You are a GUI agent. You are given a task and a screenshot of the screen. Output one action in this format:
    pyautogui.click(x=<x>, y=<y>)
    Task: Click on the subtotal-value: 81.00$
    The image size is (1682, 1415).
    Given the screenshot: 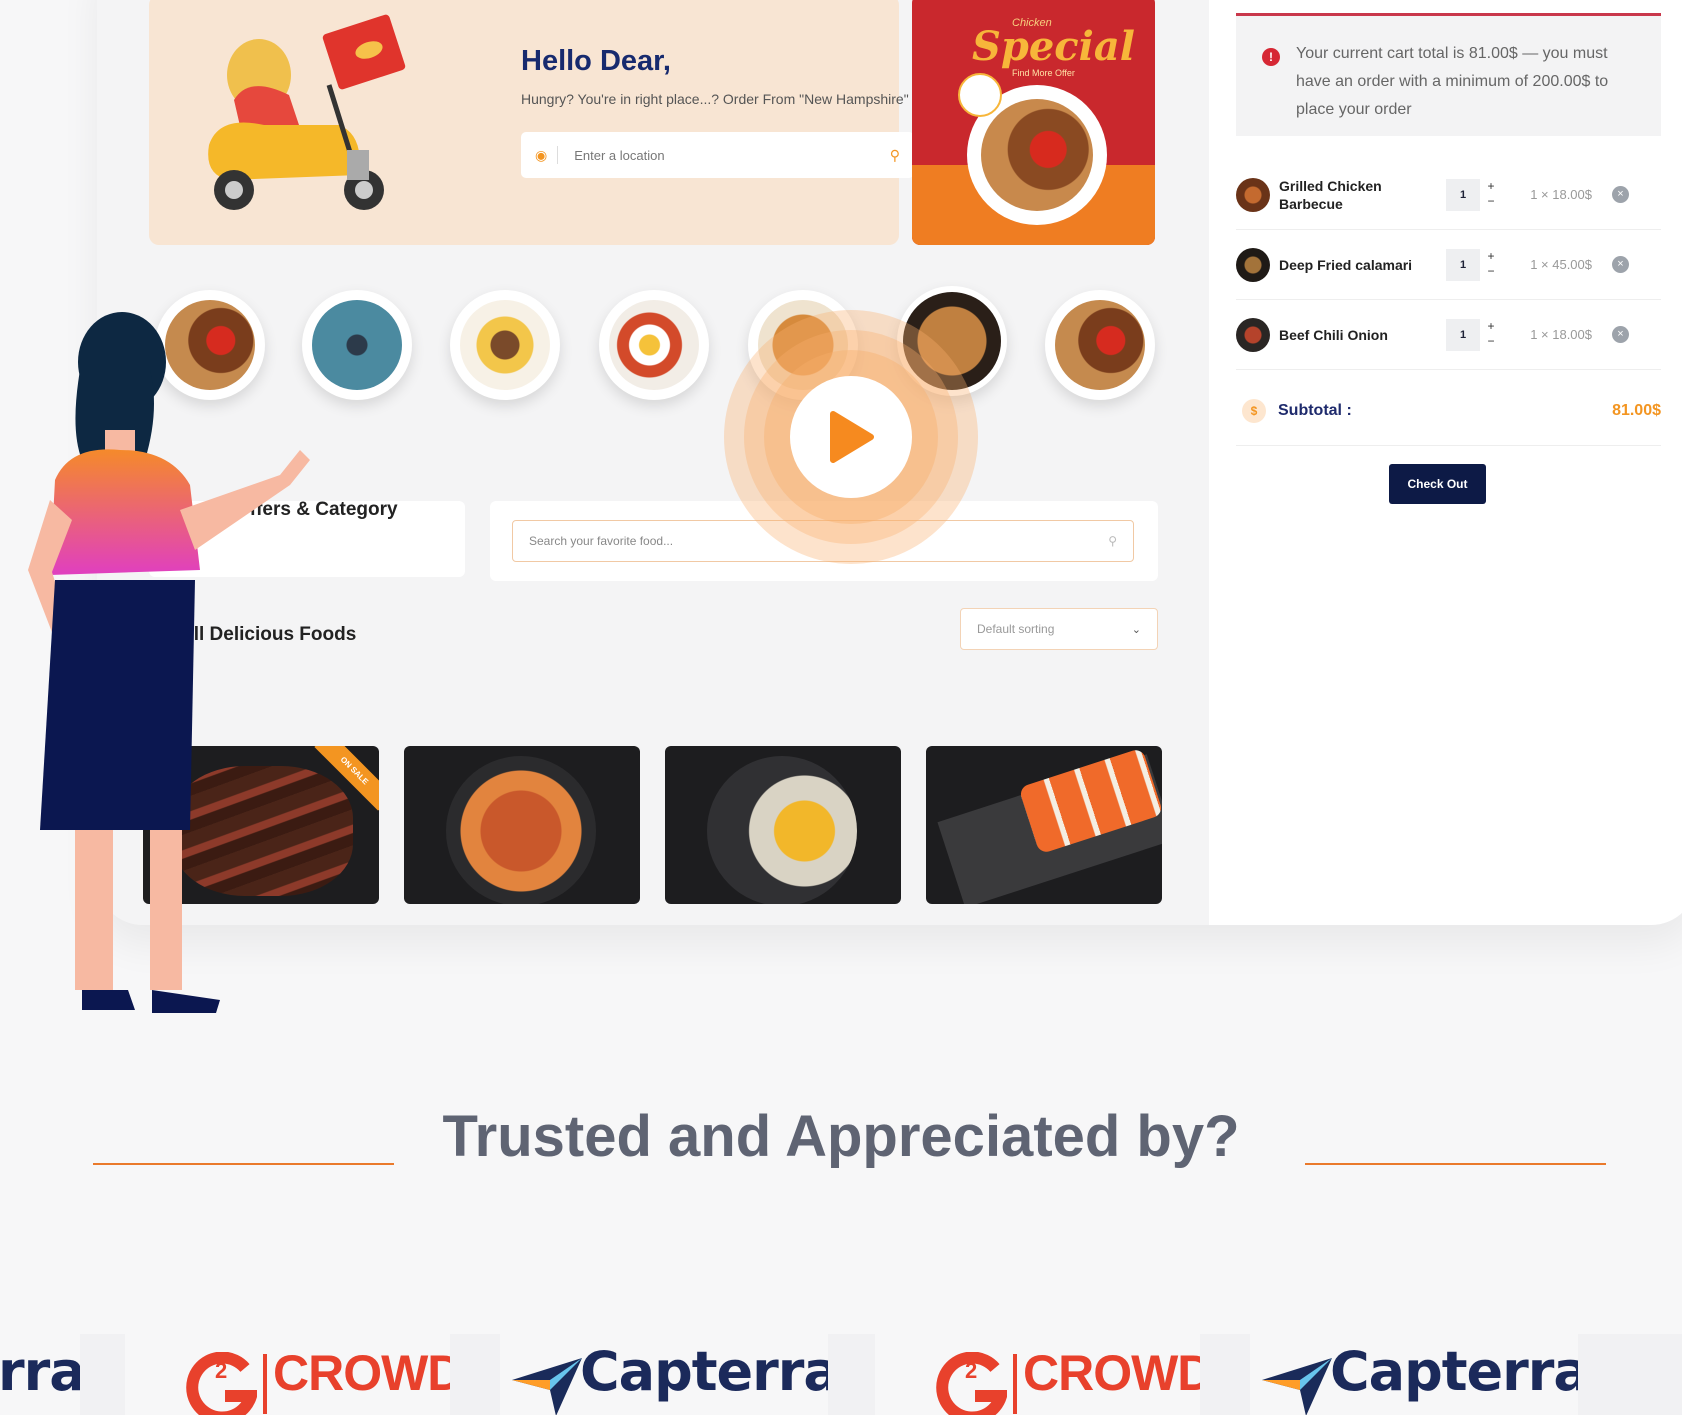 What is the action you would take?
    pyautogui.click(x=1636, y=410)
    